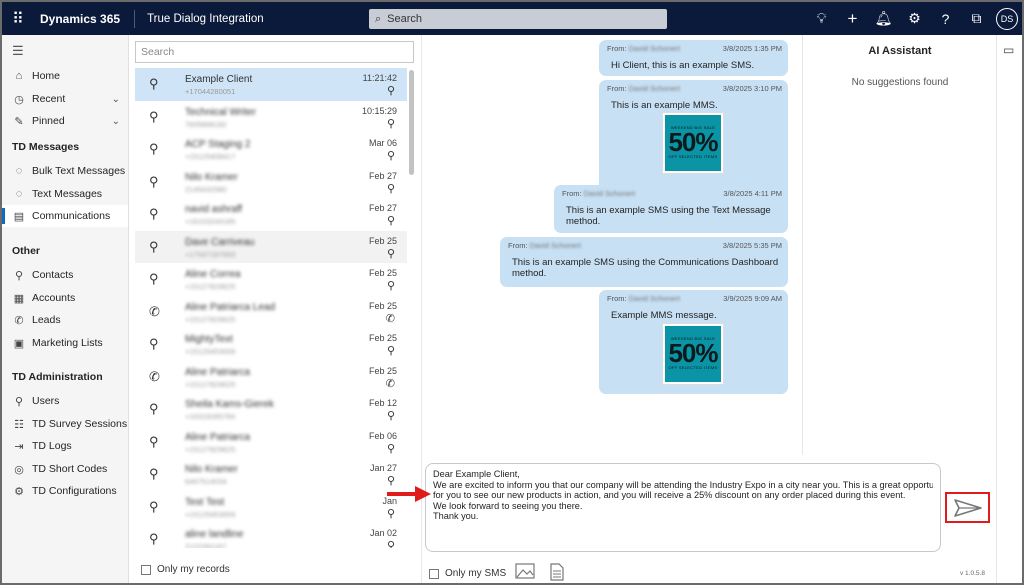 This screenshot has width=1024, height=585. What do you see at coordinates (518, 19) in the screenshot?
I see `global-search-input: ⌕ Search` at bounding box center [518, 19].